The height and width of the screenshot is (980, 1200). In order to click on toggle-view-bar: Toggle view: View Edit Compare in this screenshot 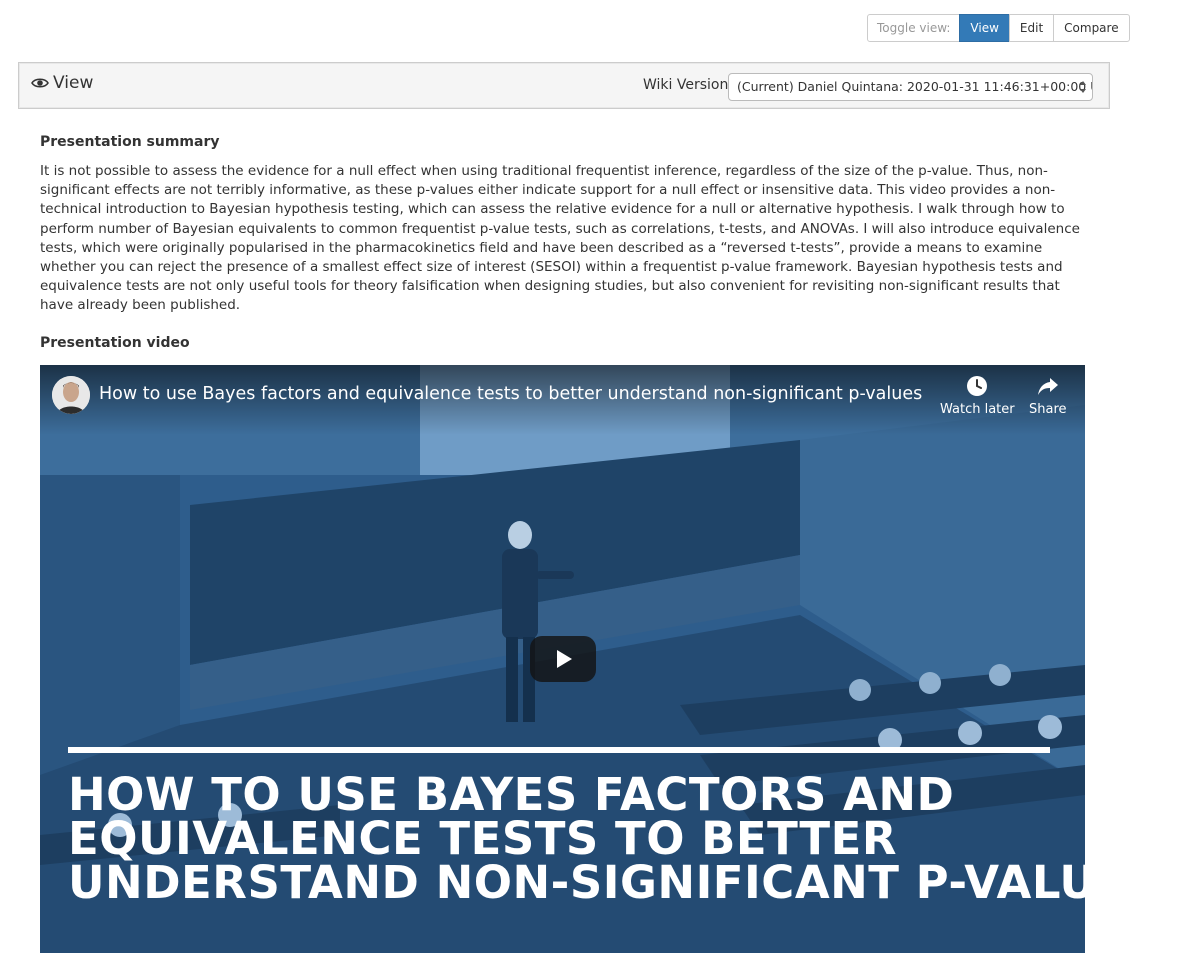, I will do `click(998, 28)`.